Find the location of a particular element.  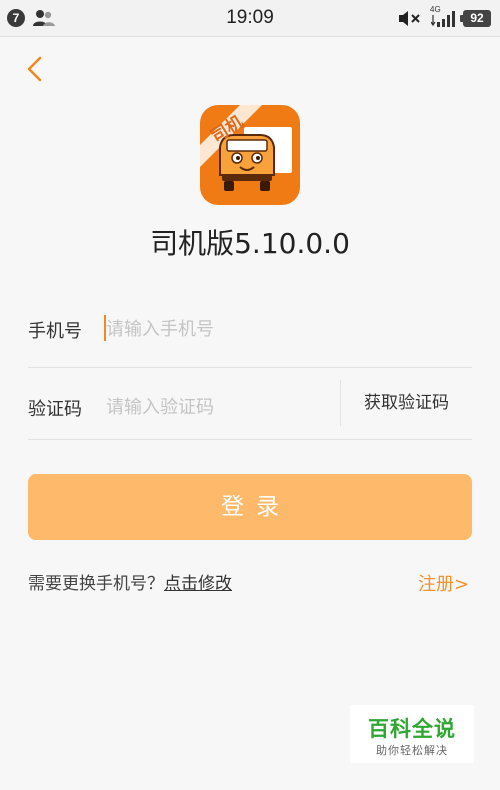

app-logo: 司机 is located at coordinates (250, 155).